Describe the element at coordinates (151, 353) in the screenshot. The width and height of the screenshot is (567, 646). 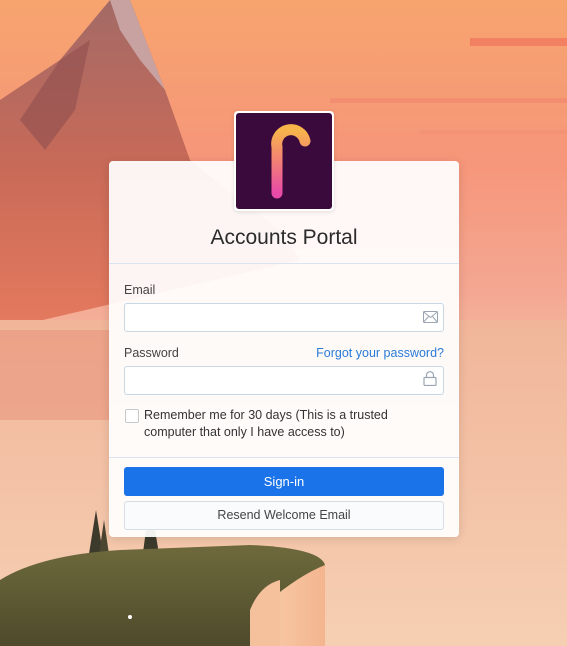
I see `password-label: Password` at that location.